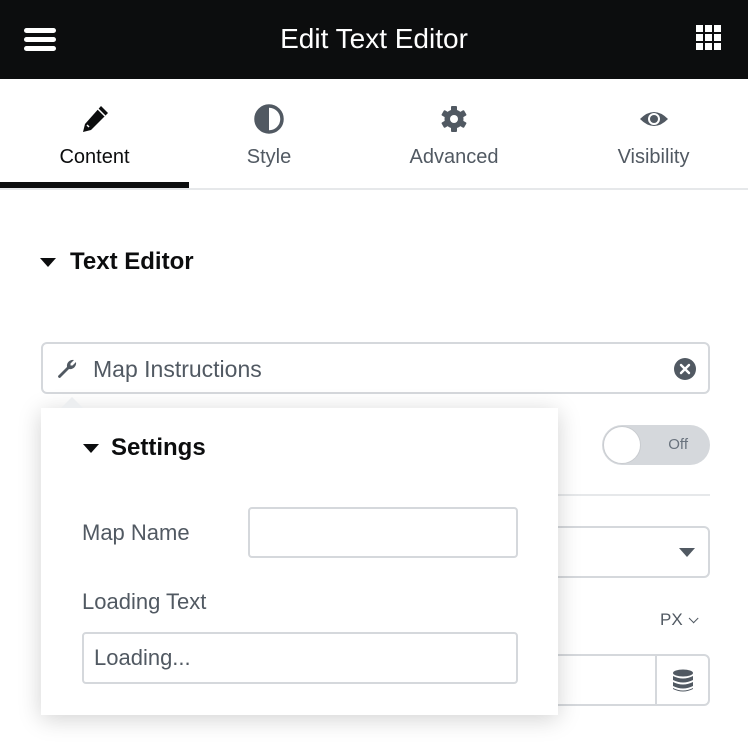  Describe the element at coordinates (94, 134) in the screenshot. I see `tab-content: Content` at that location.